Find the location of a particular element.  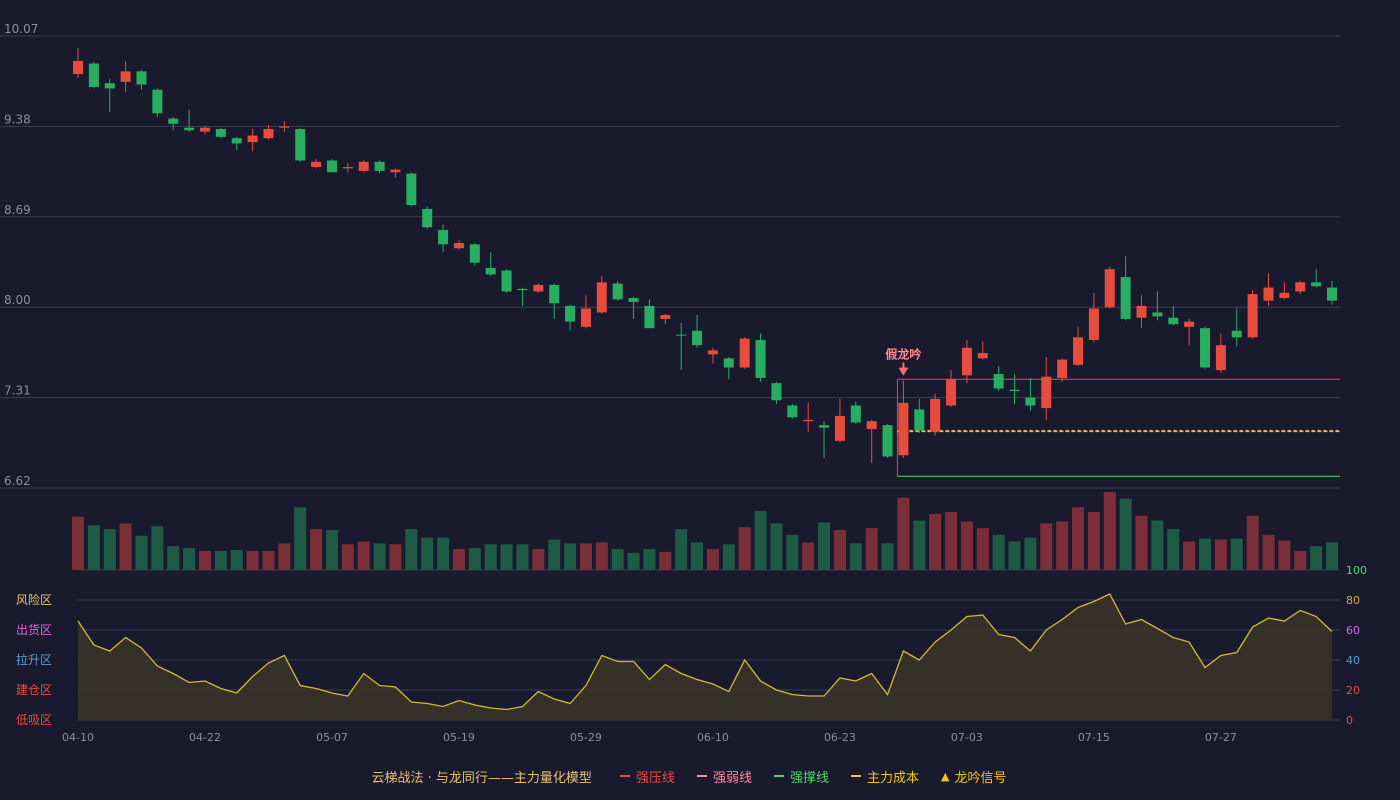

osc-tick-label: 100 is located at coordinates (1356, 570).